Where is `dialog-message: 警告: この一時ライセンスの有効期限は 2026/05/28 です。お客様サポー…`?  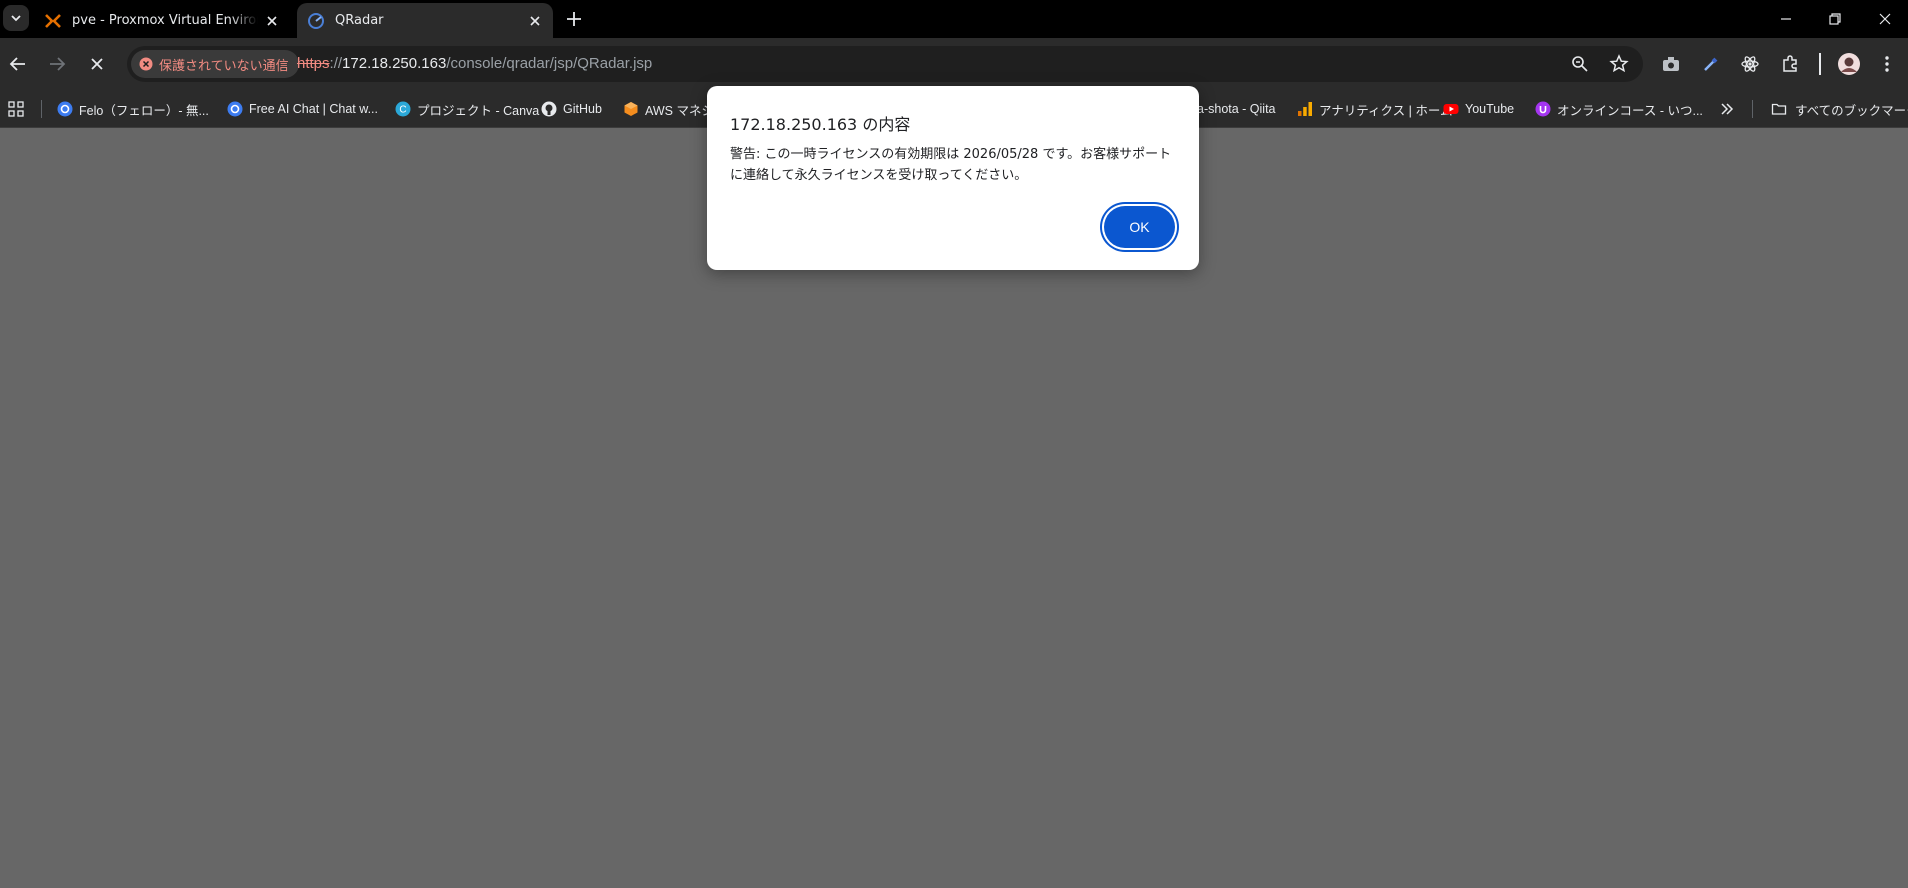 dialog-message: 警告: この一時ライセンスの有効期限は 2026/05/28 です。お客様サポー… is located at coordinates (951, 165).